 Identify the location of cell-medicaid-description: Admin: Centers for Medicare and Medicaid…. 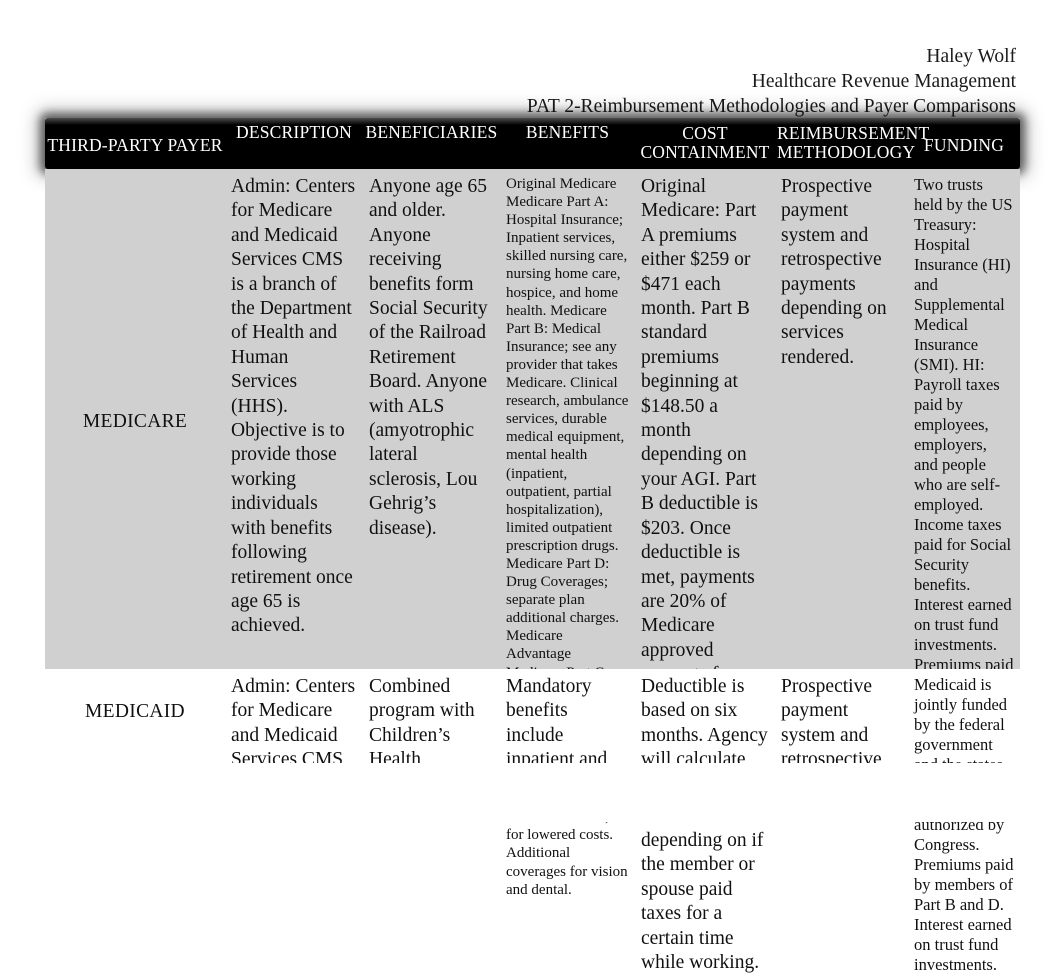
(293, 719).